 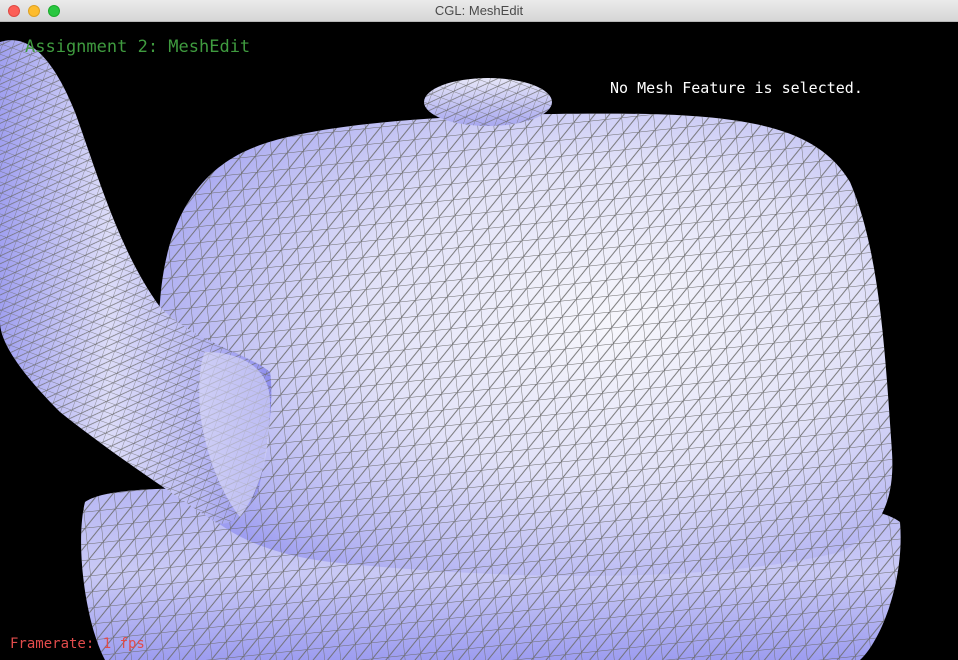 I want to click on selection-status: No Mesh Feature is selected., so click(x=736, y=88).